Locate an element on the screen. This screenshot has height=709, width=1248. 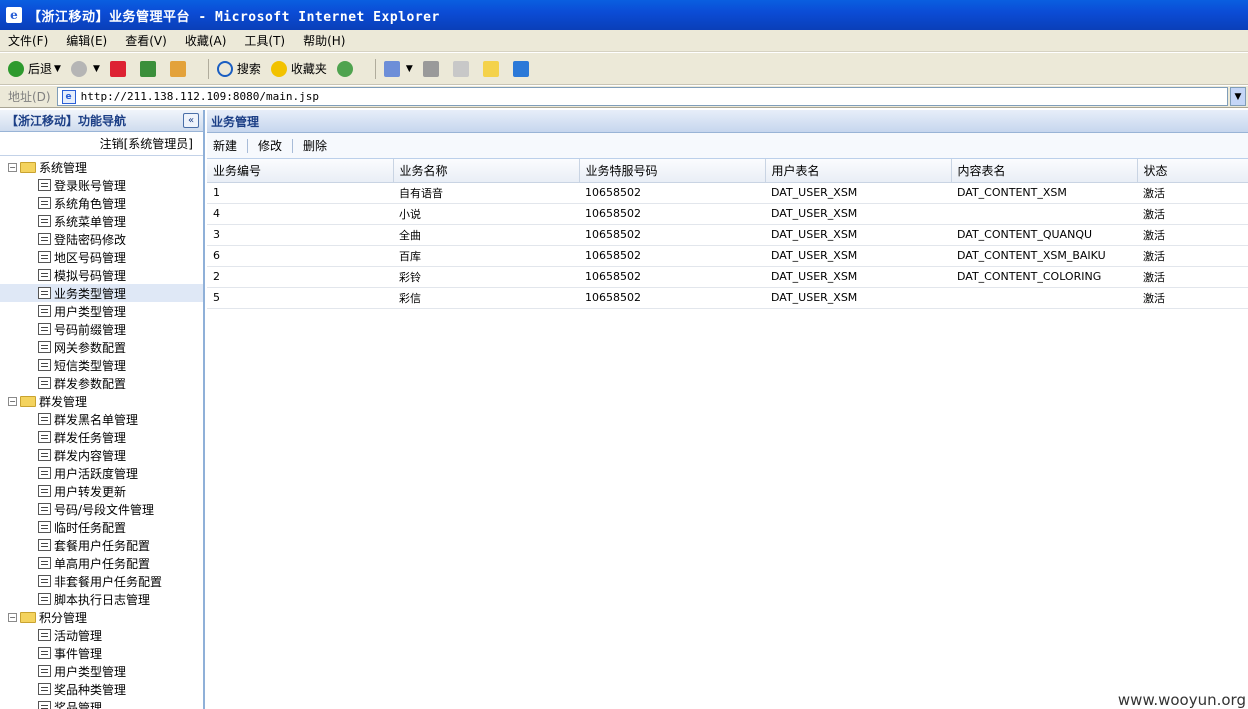
table-cell: 3 is located at coordinates (300, 235).